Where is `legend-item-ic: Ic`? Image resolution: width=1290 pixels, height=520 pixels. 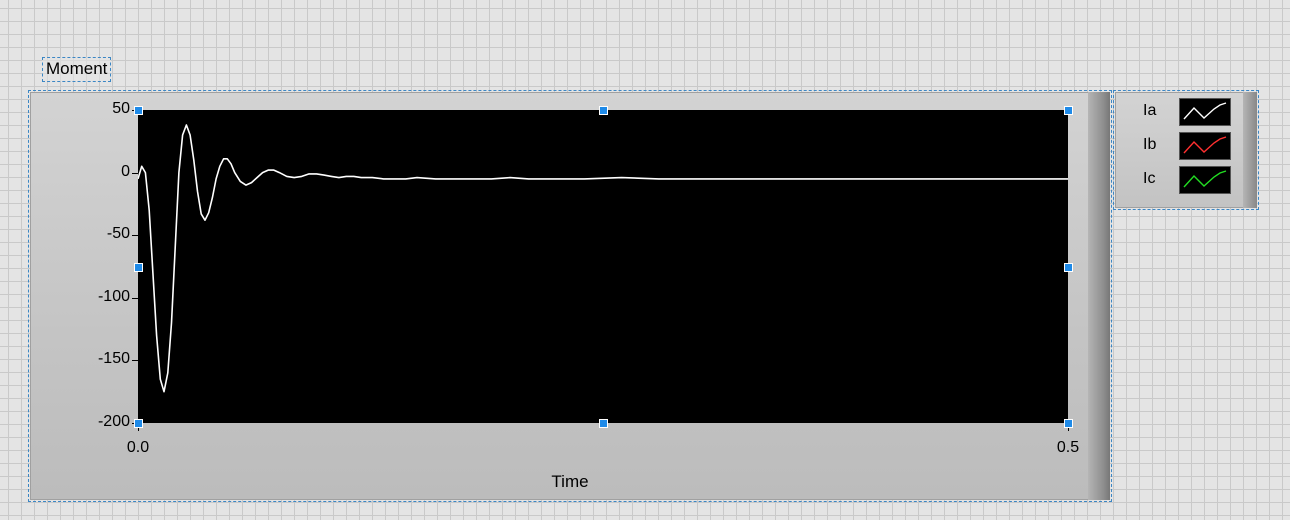
legend-item-ic: Ic is located at coordinates (1193, 179).